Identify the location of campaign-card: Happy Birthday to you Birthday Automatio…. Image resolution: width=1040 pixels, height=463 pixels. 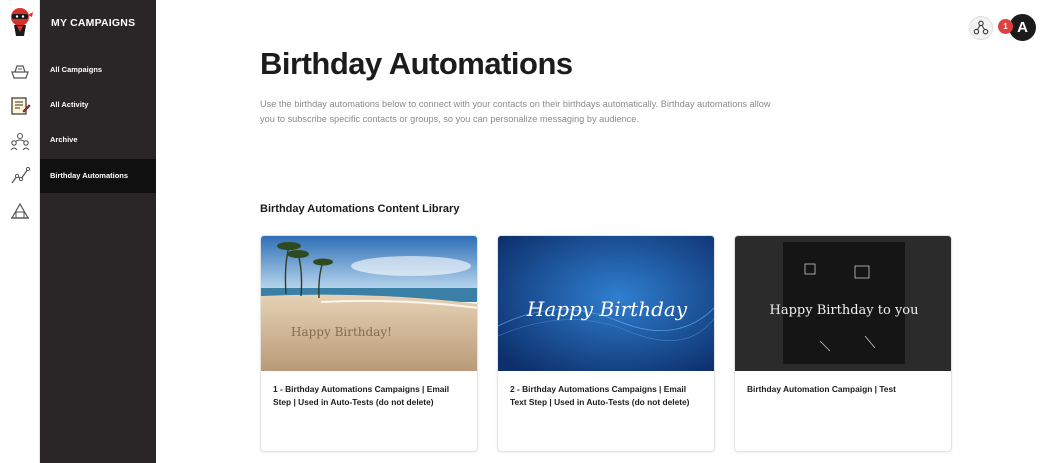
(843, 343).